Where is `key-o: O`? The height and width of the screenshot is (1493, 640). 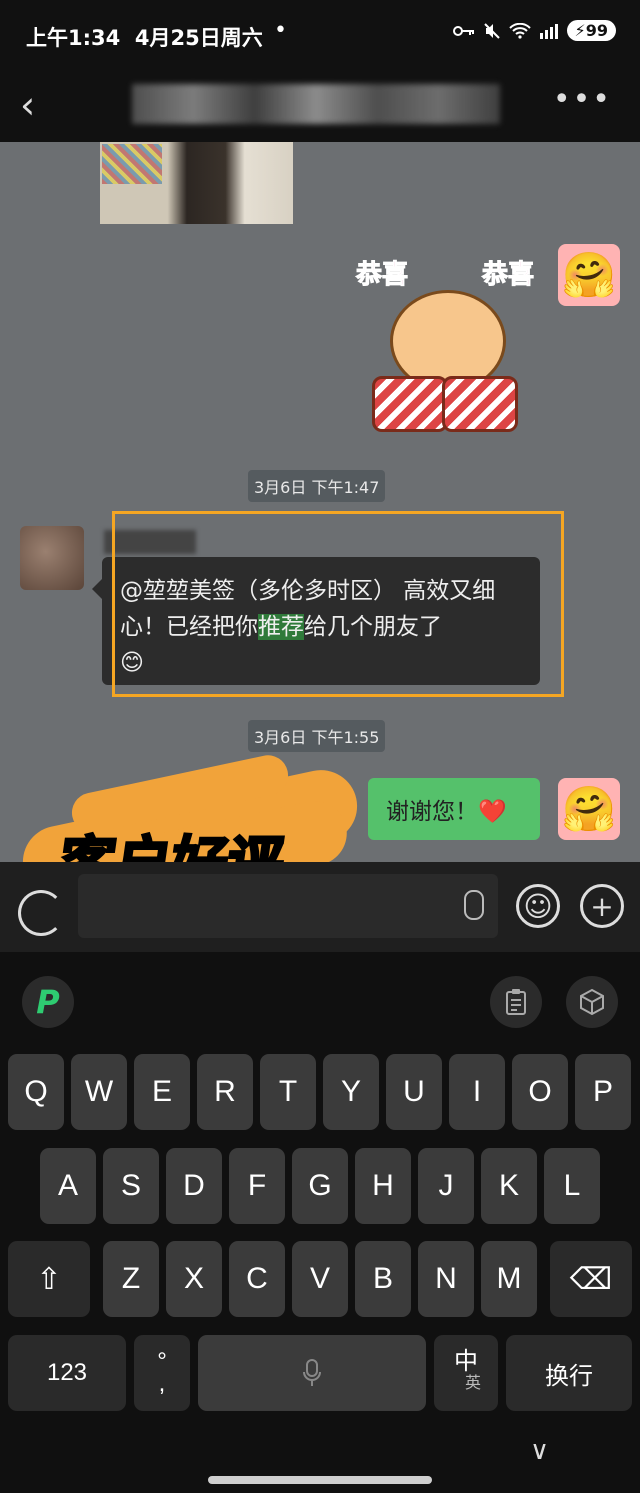 key-o: O is located at coordinates (540, 1092).